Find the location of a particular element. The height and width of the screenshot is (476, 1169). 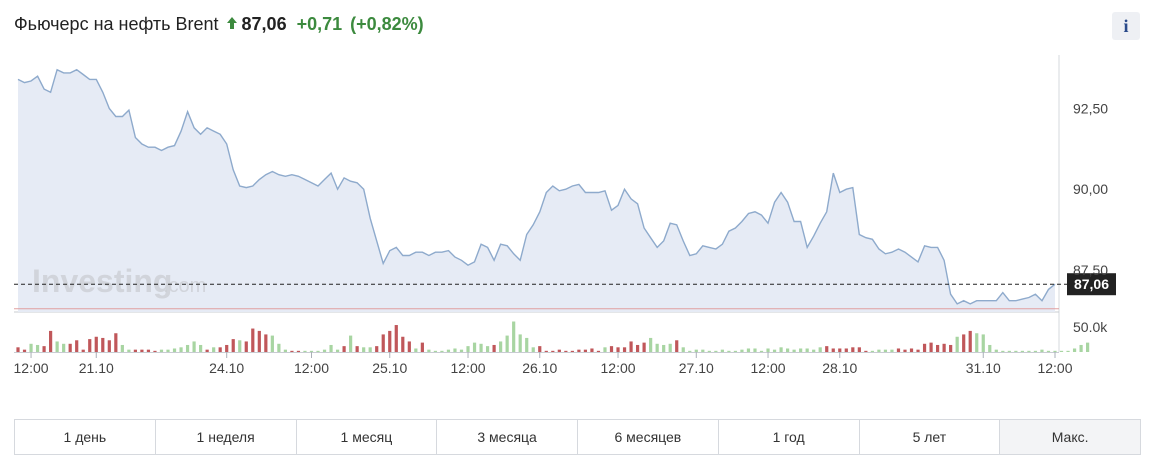

y-tick-label: 90,00 is located at coordinates (1090, 189).